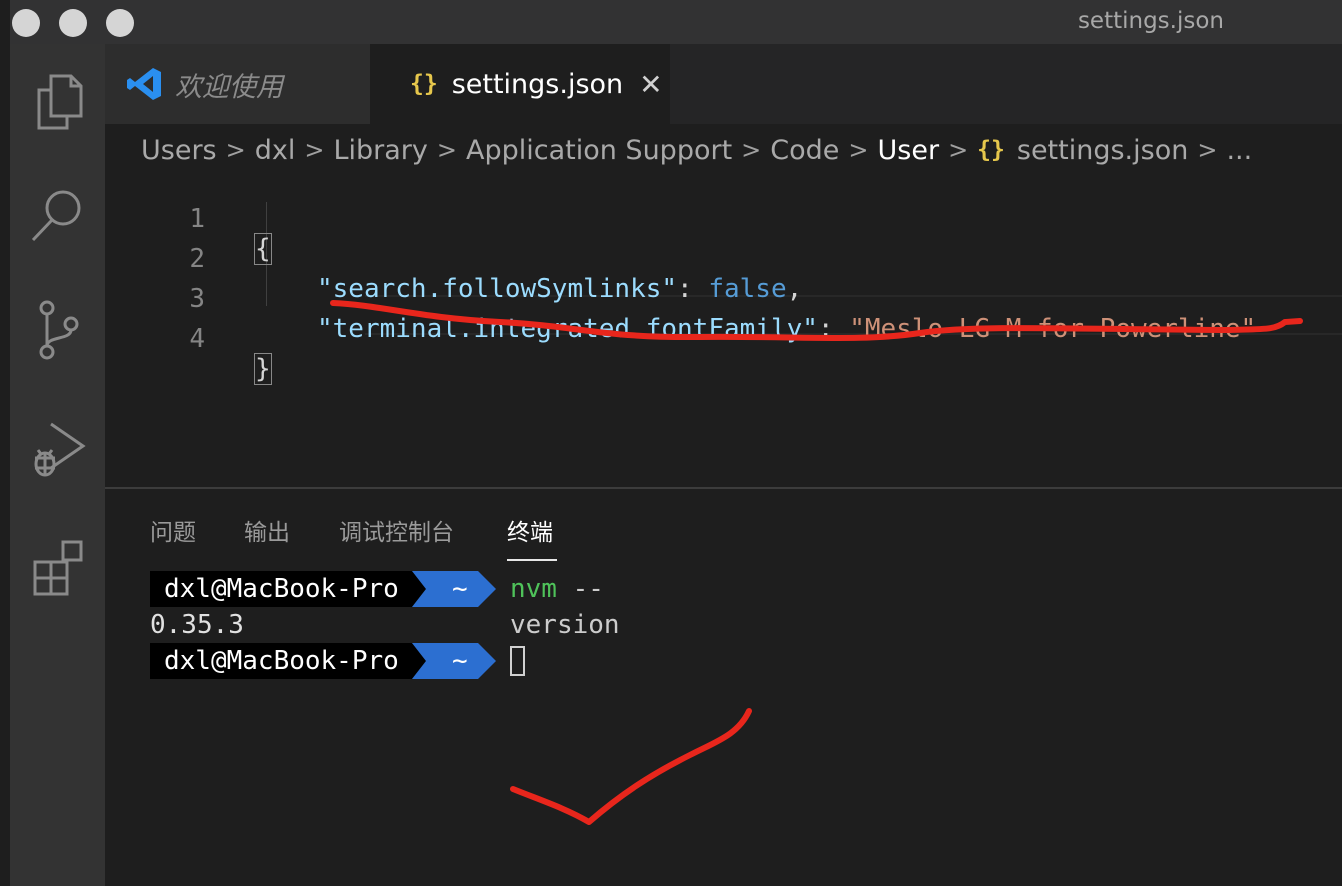 The image size is (1342, 886). I want to click on close-window-button, so click(26, 23).